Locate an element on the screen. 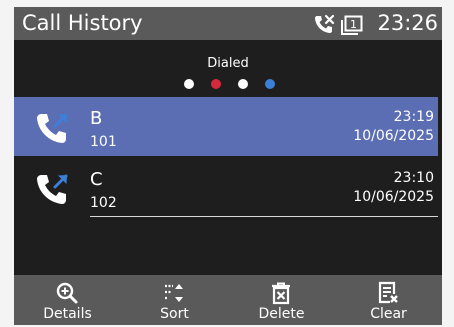 The height and width of the screenshot is (327, 454). page-title: Call History is located at coordinates (82, 23).